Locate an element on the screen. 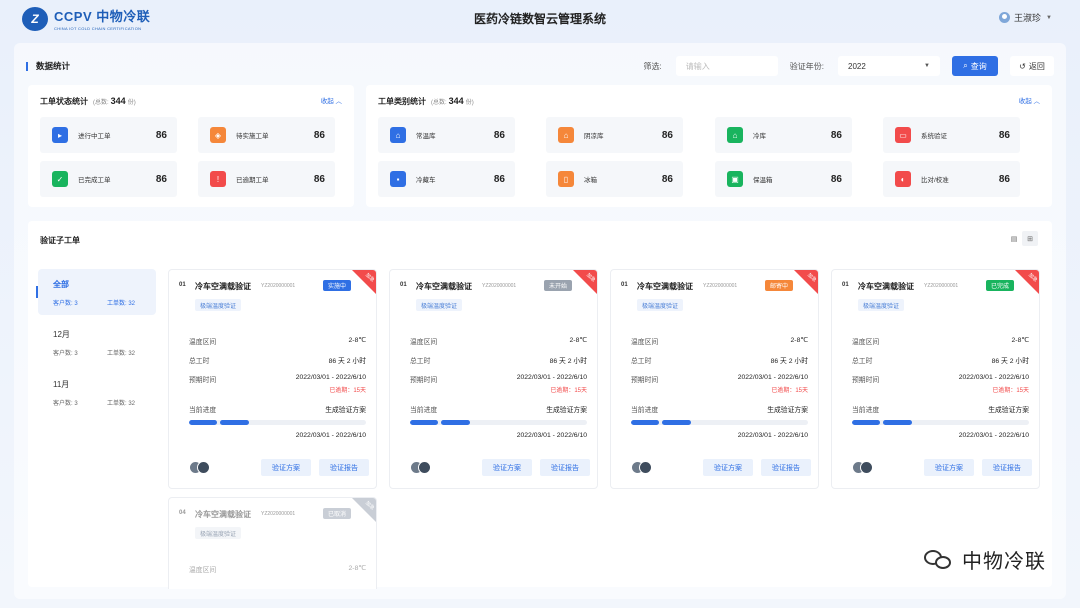 This screenshot has width=1080, height=608. search-input: 请输入 is located at coordinates (726, 66).